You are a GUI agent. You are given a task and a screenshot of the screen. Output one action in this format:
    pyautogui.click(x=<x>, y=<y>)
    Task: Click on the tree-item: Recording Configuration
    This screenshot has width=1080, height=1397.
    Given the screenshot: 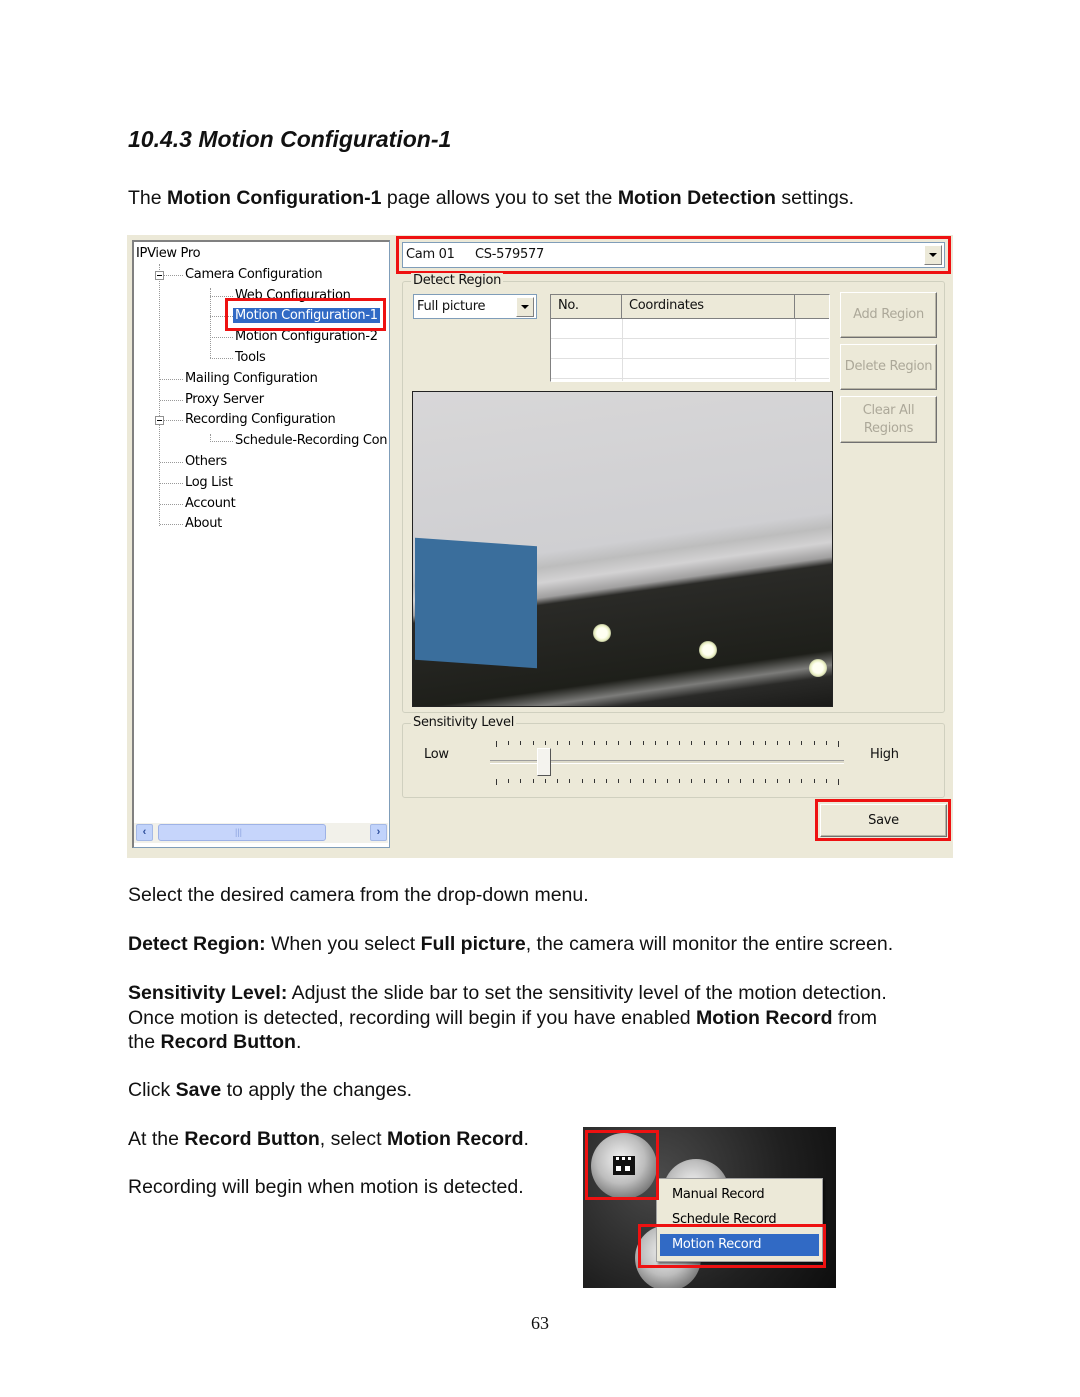 What is the action you would take?
    pyautogui.click(x=260, y=419)
    